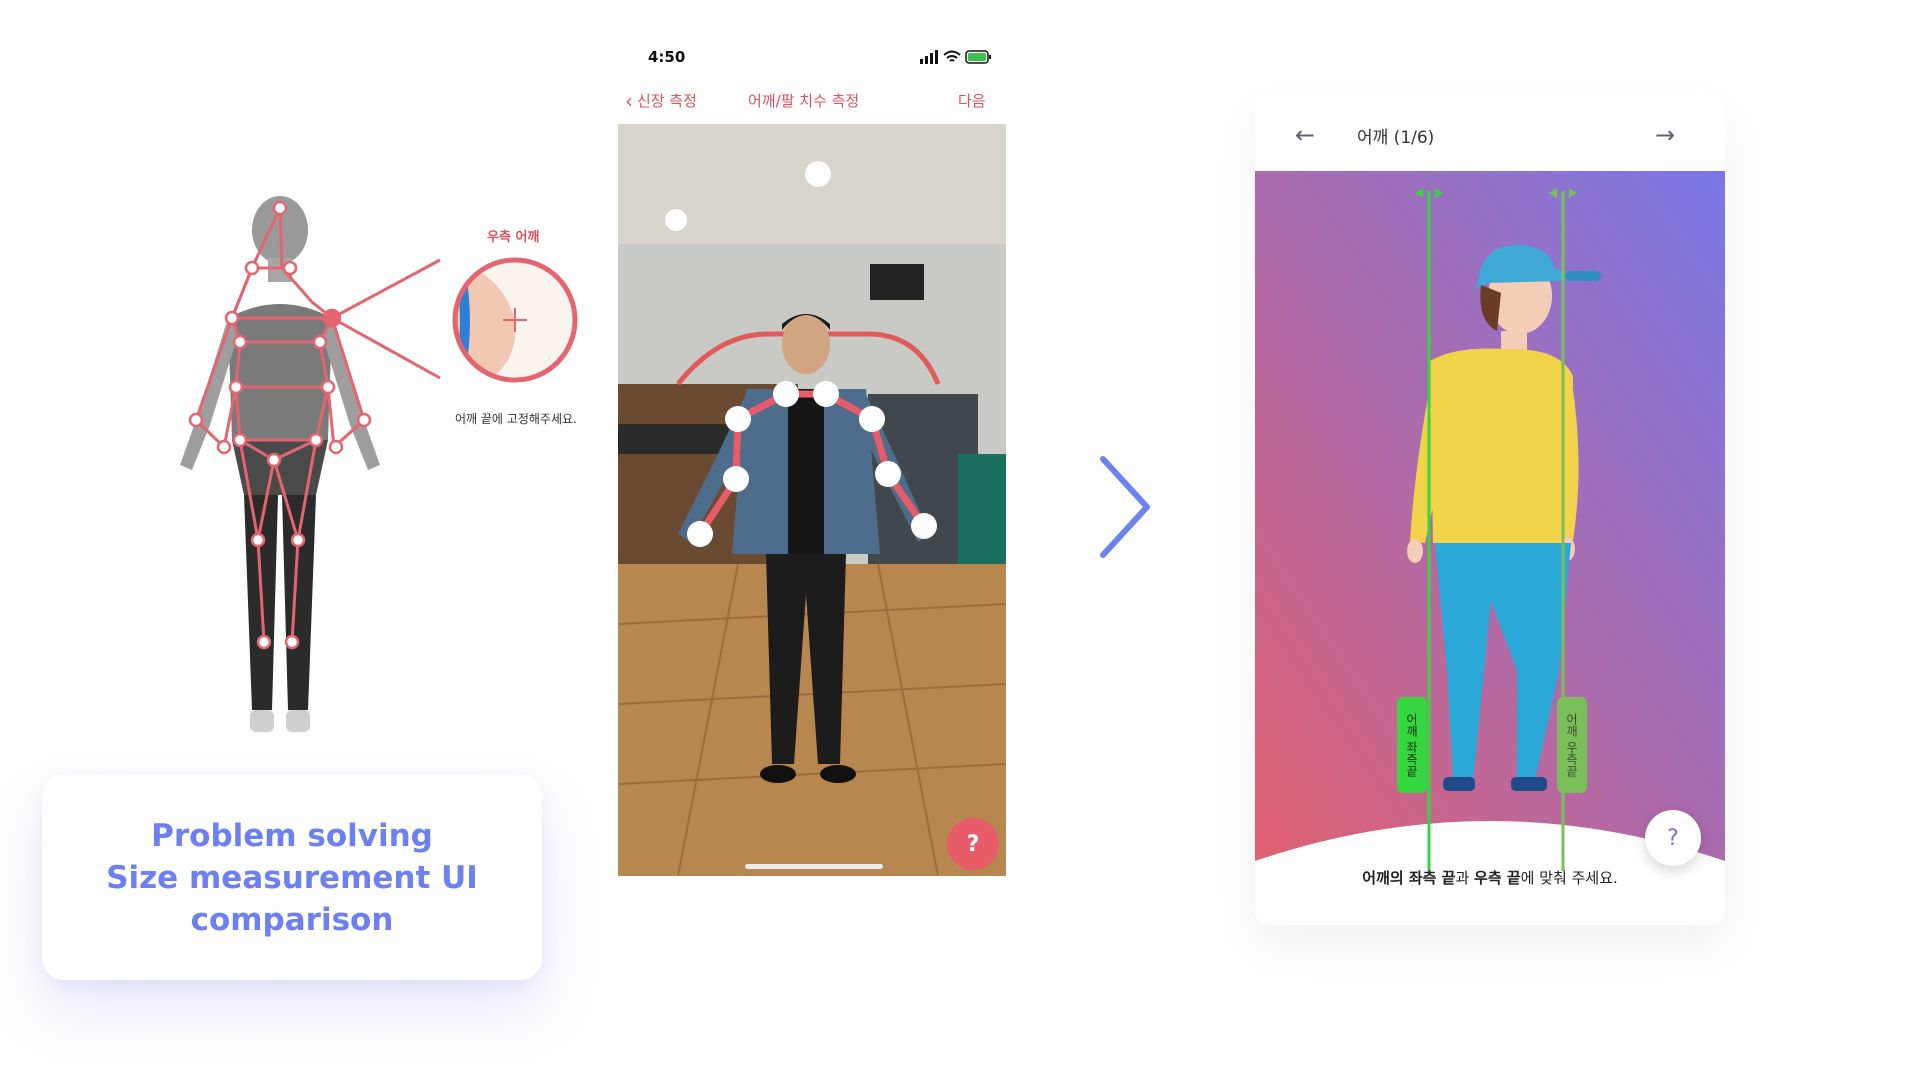  What do you see at coordinates (516, 419) in the screenshot?
I see `zoom-hint: 어깨 끝에 고정해주세요.` at bounding box center [516, 419].